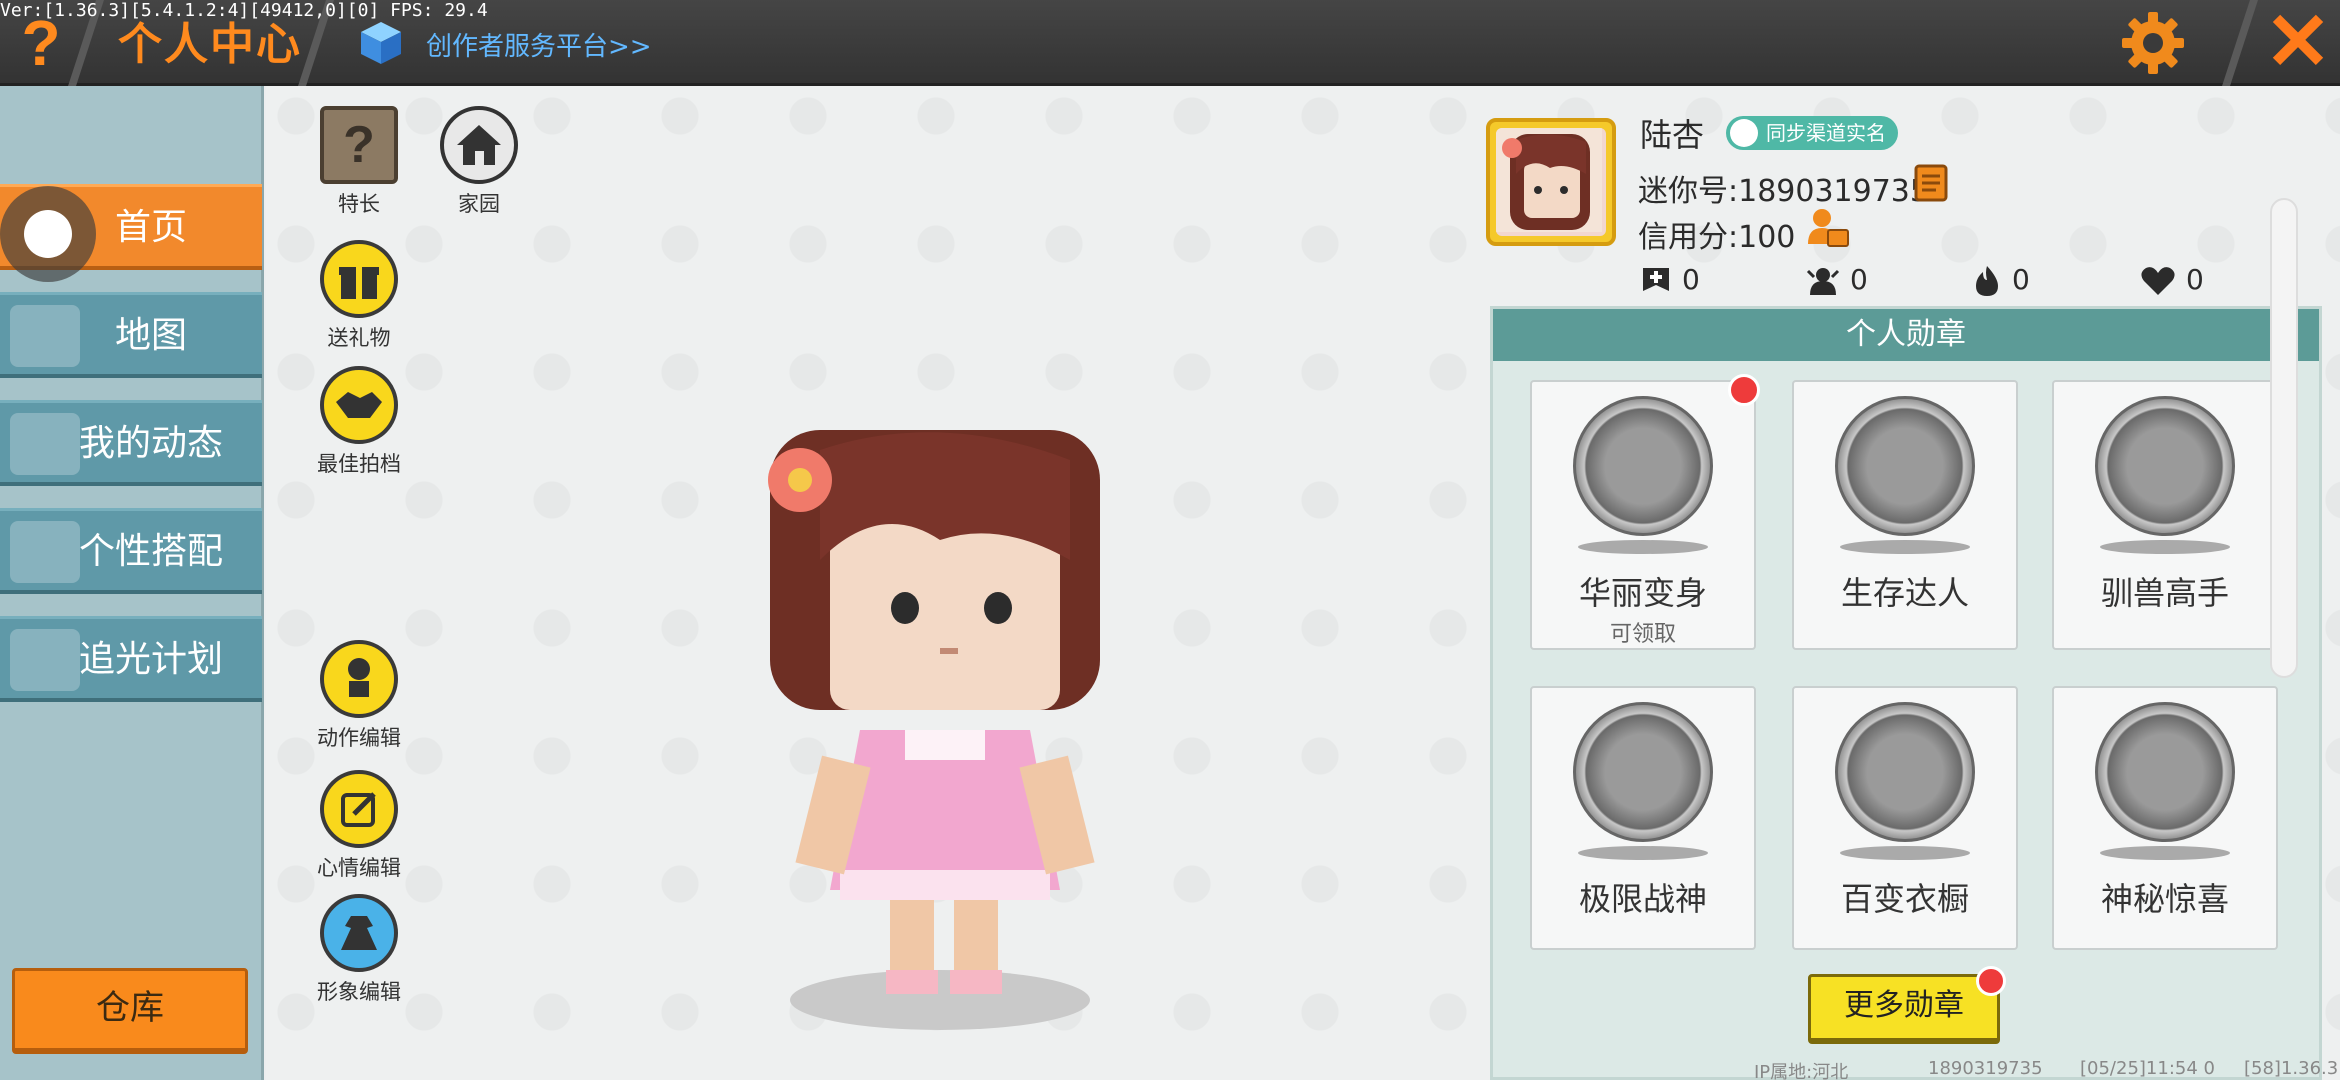  I want to click on medal-scrollbar, so click(2284, 438).